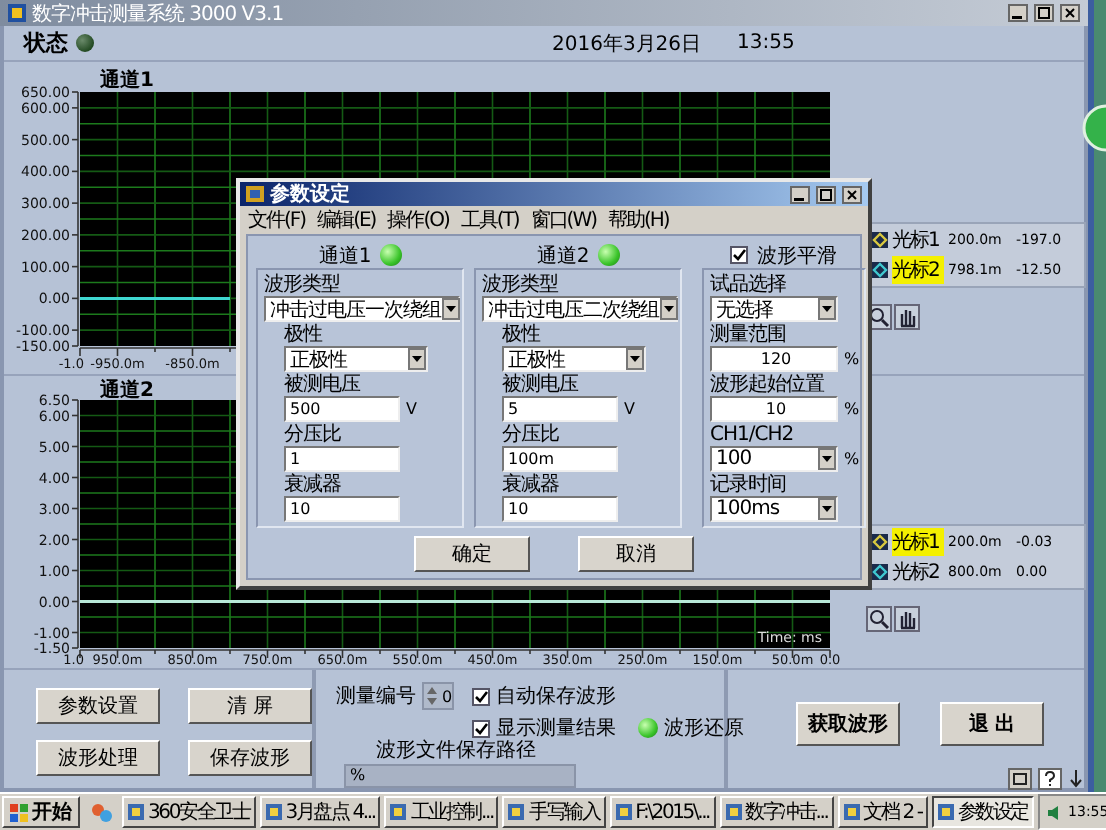  Describe the element at coordinates (563, 219) in the screenshot. I see `menu-item: 窗口(W)` at that location.